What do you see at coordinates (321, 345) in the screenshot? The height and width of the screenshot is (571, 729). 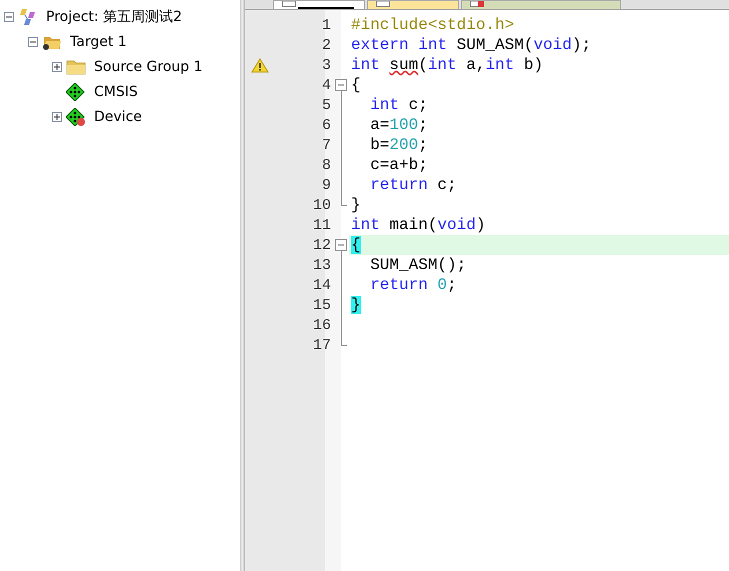 I see `line-number: 17` at bounding box center [321, 345].